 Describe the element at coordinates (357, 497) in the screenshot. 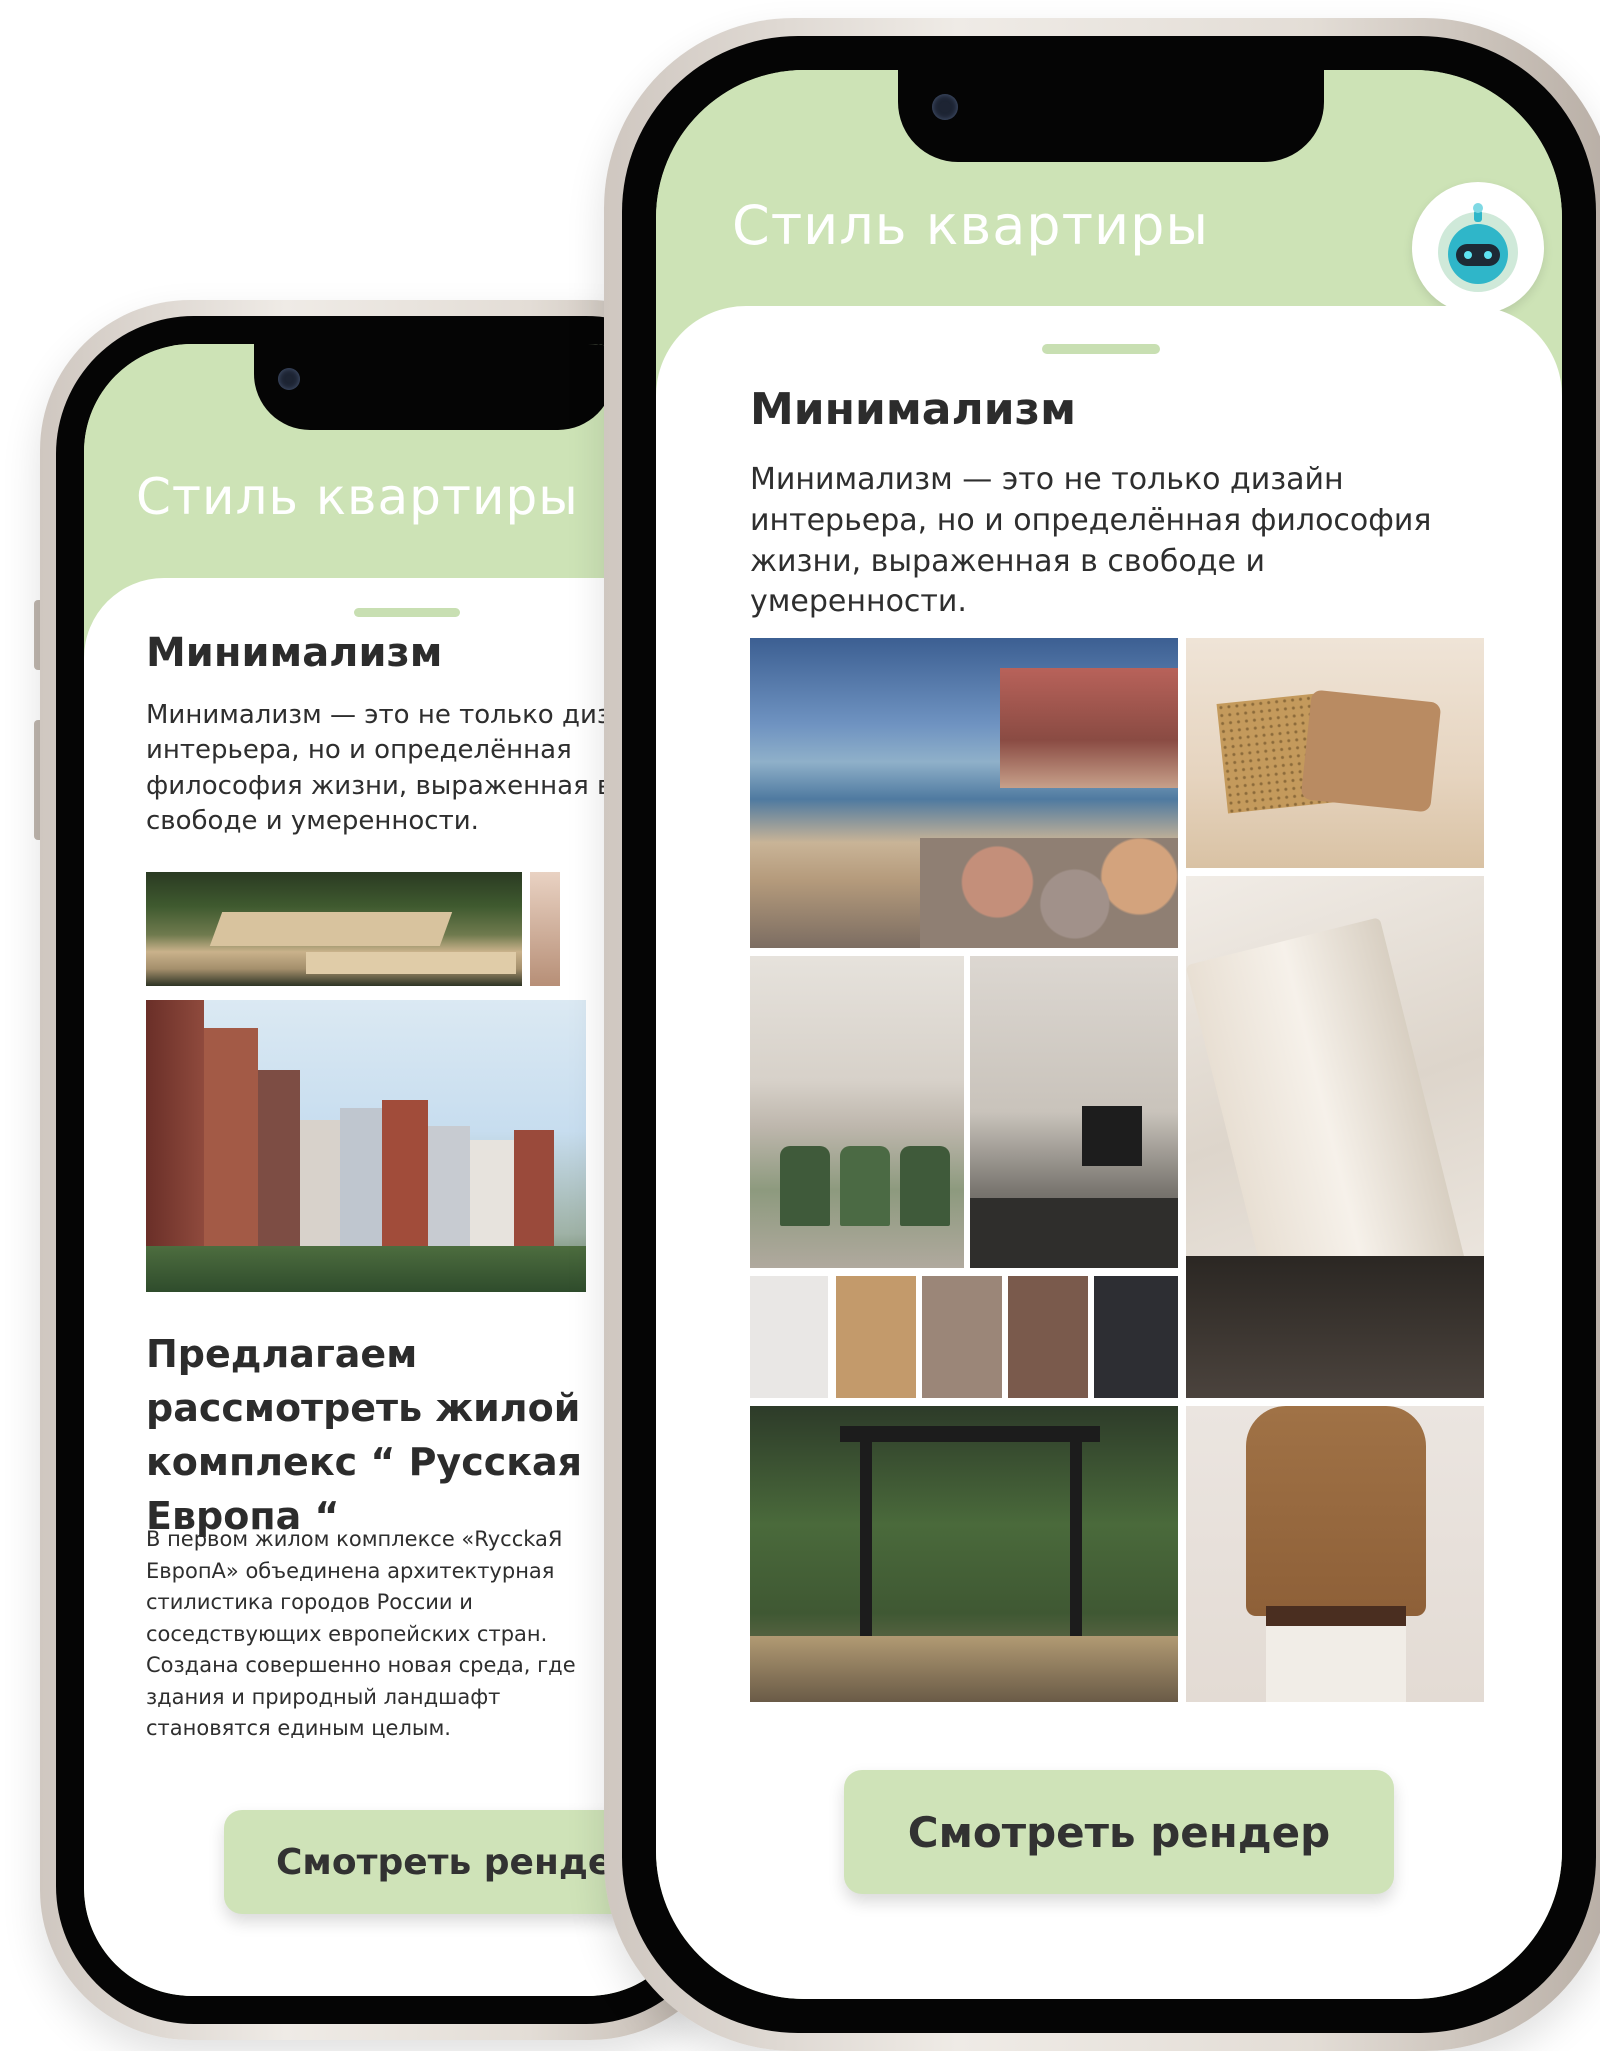

I see `back-header-title: Стиль квартиры` at that location.